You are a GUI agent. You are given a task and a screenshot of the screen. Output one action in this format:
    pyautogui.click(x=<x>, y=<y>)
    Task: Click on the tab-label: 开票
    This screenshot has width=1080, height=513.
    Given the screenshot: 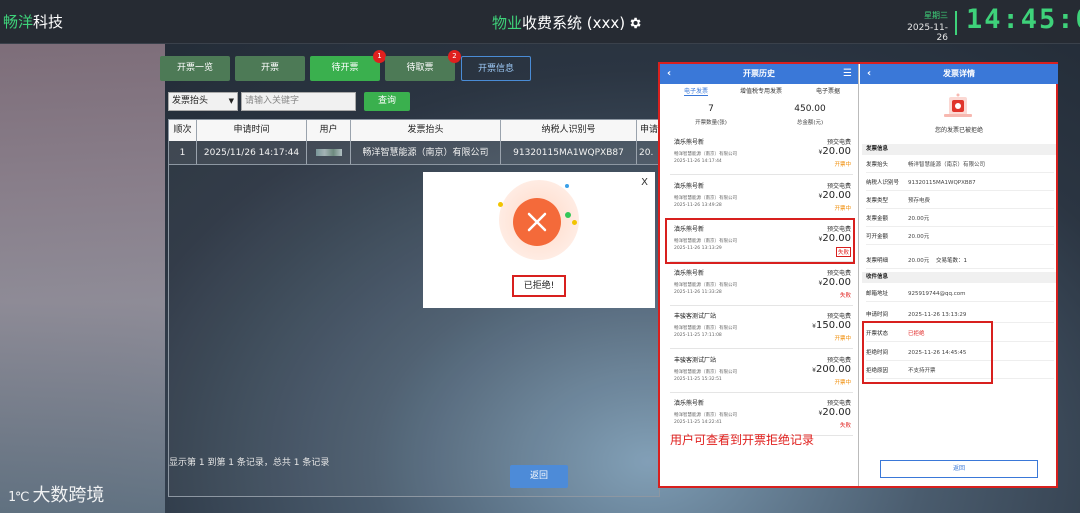 What is the action you would take?
    pyautogui.click(x=269, y=68)
    